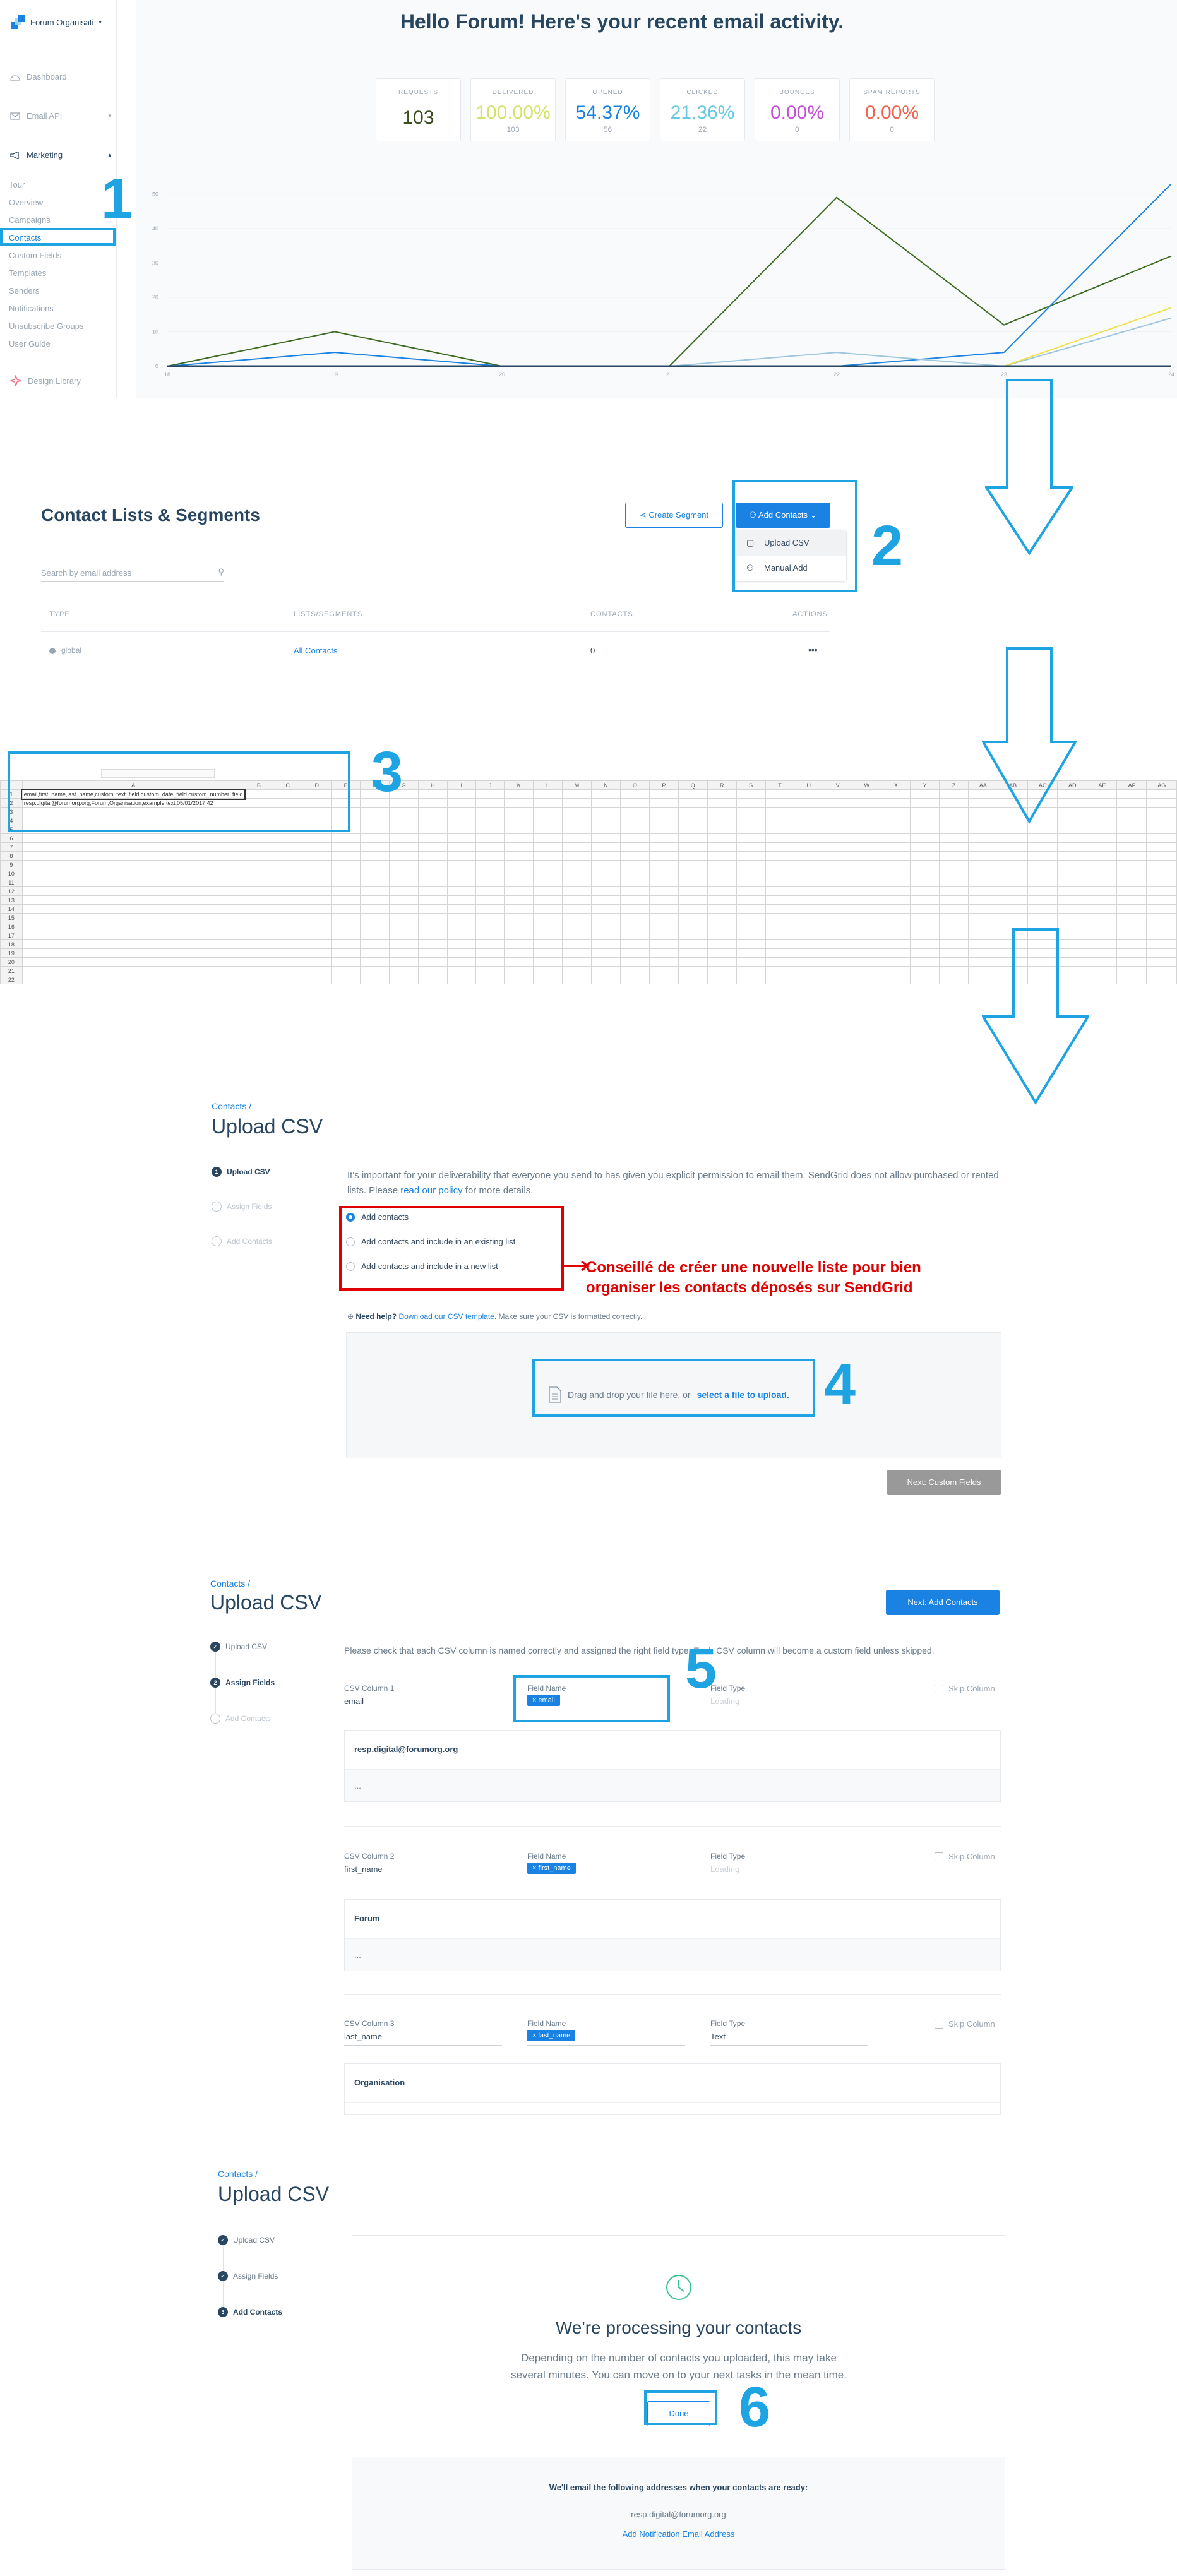 The image size is (1177, 2576). Describe the element at coordinates (11, 891) in the screenshot. I see `row-header: 12` at that location.